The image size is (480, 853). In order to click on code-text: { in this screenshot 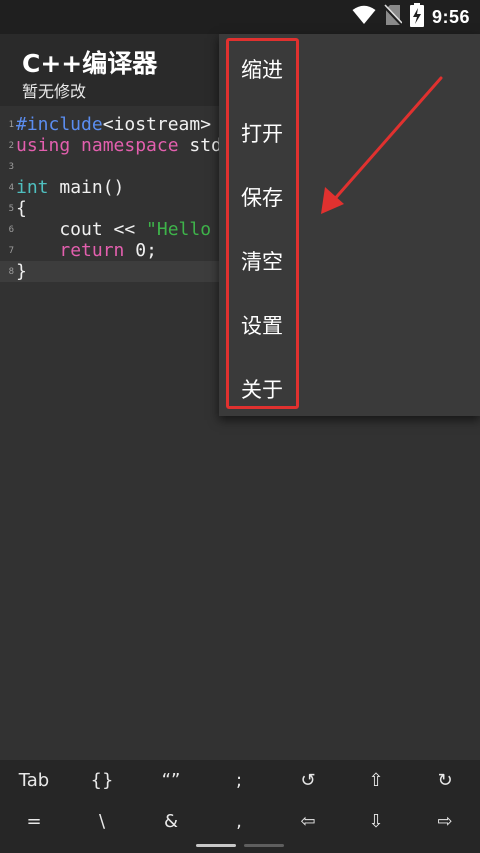, I will do `click(21, 208)`.